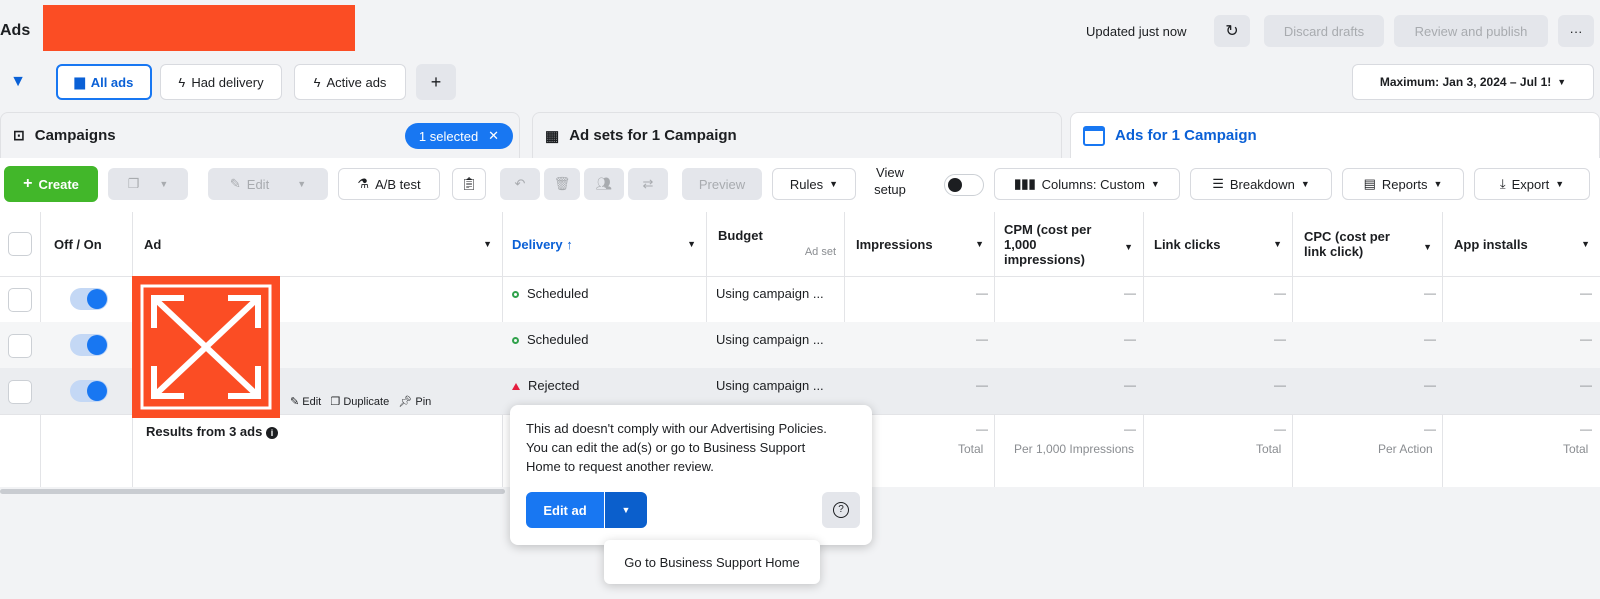 This screenshot has height=599, width=1600. I want to click on info-icon: i, so click(271, 433).